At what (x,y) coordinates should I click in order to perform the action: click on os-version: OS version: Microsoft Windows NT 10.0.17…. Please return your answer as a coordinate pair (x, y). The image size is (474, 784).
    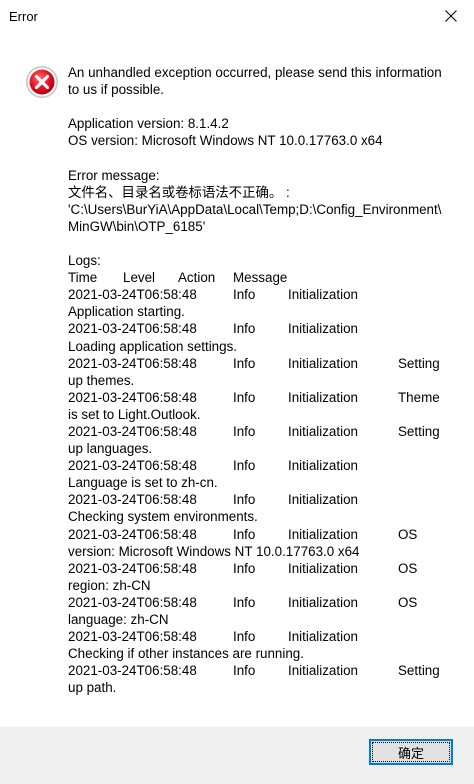
    Looking at the image, I should click on (225, 141).